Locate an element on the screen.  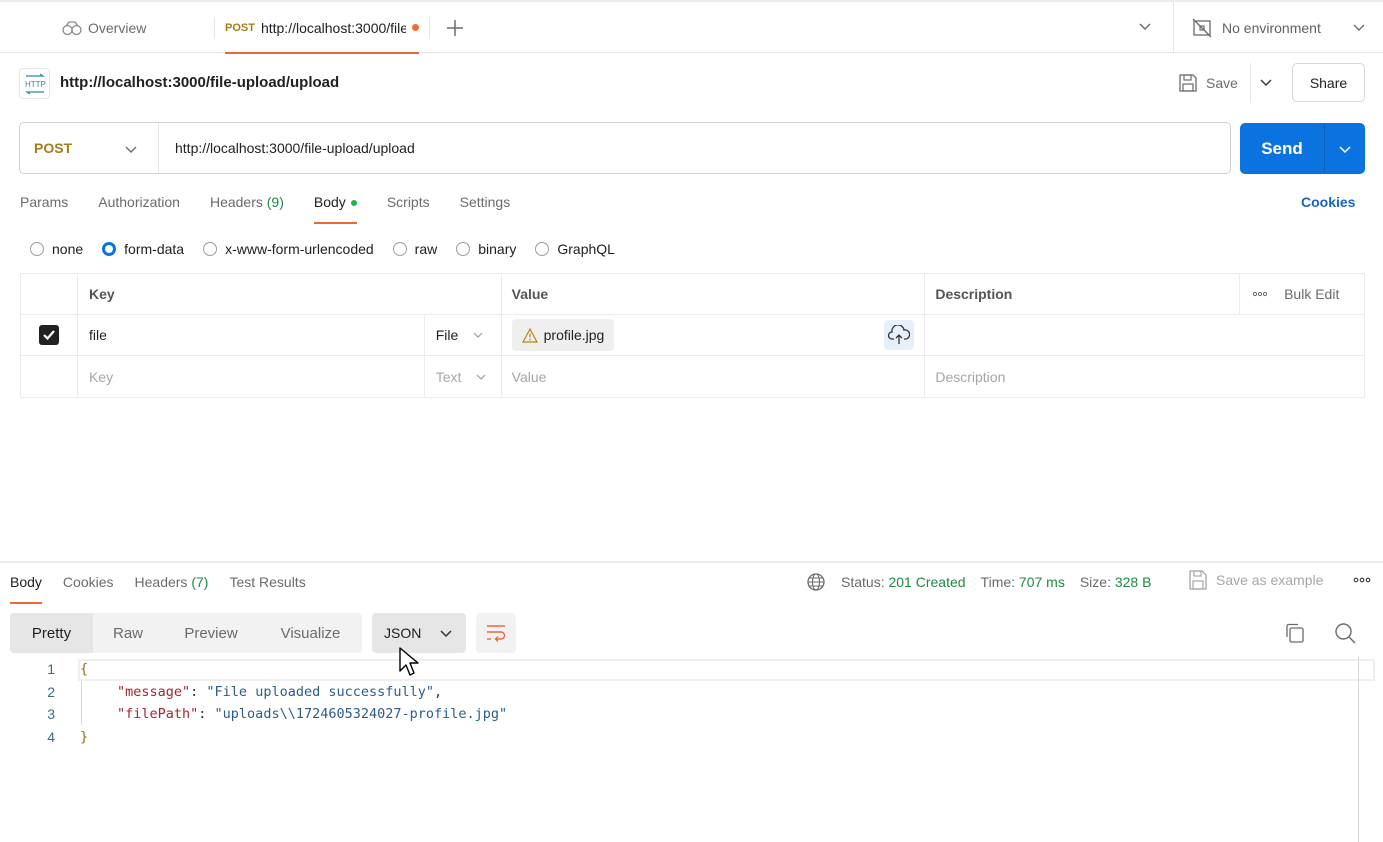
scrollbar is located at coordinates (1358, 749).